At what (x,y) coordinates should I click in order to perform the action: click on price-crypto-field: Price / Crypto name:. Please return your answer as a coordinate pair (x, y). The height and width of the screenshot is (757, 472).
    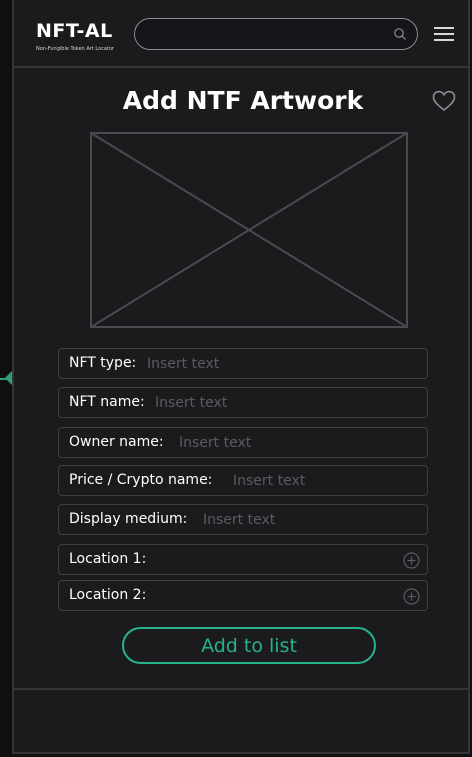
    Looking at the image, I should click on (243, 480).